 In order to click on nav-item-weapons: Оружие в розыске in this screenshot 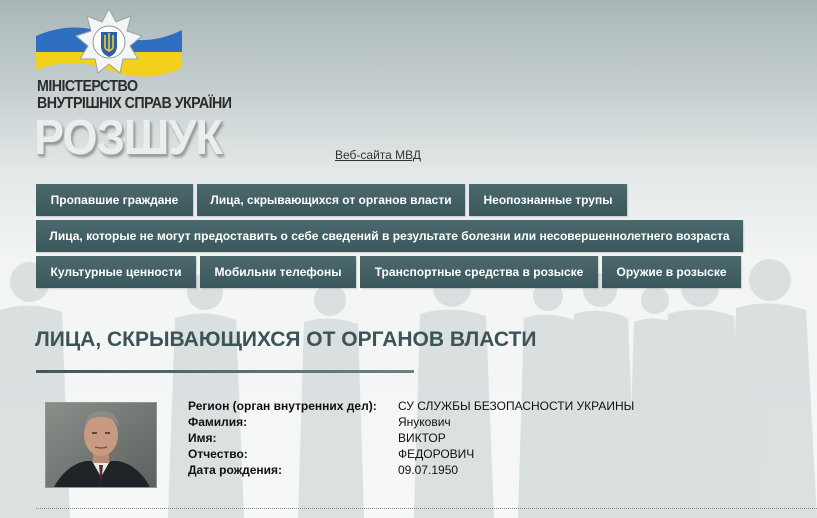, I will do `click(671, 272)`.